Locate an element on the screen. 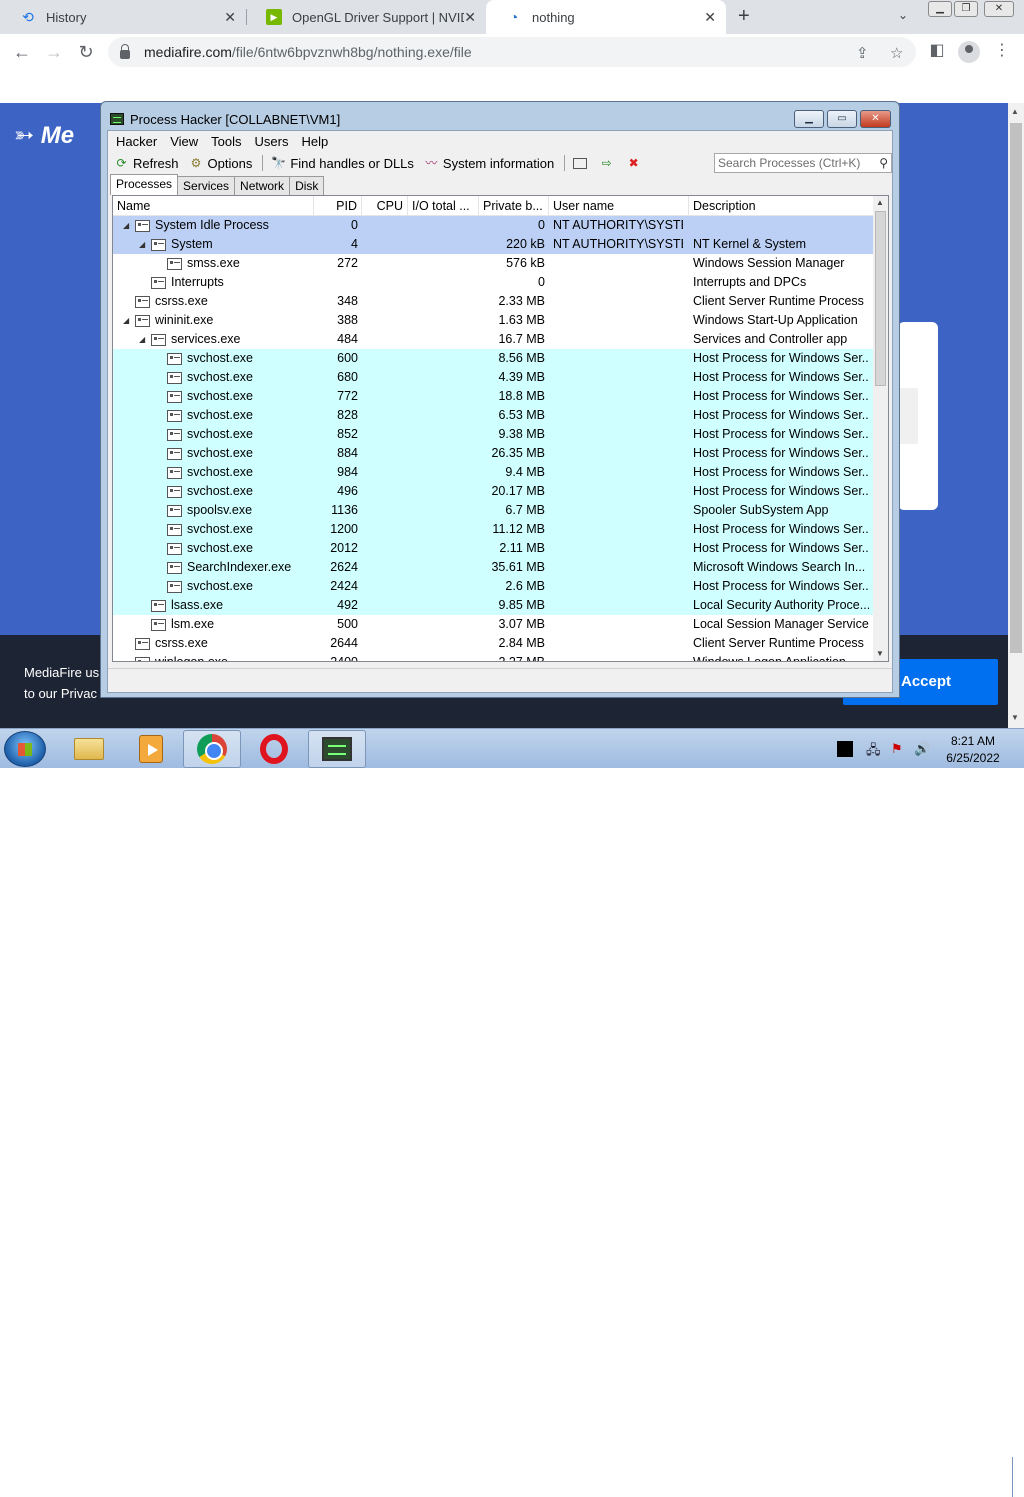 This screenshot has width=1024, height=1497. list-scroll-thumb is located at coordinates (880, 298).